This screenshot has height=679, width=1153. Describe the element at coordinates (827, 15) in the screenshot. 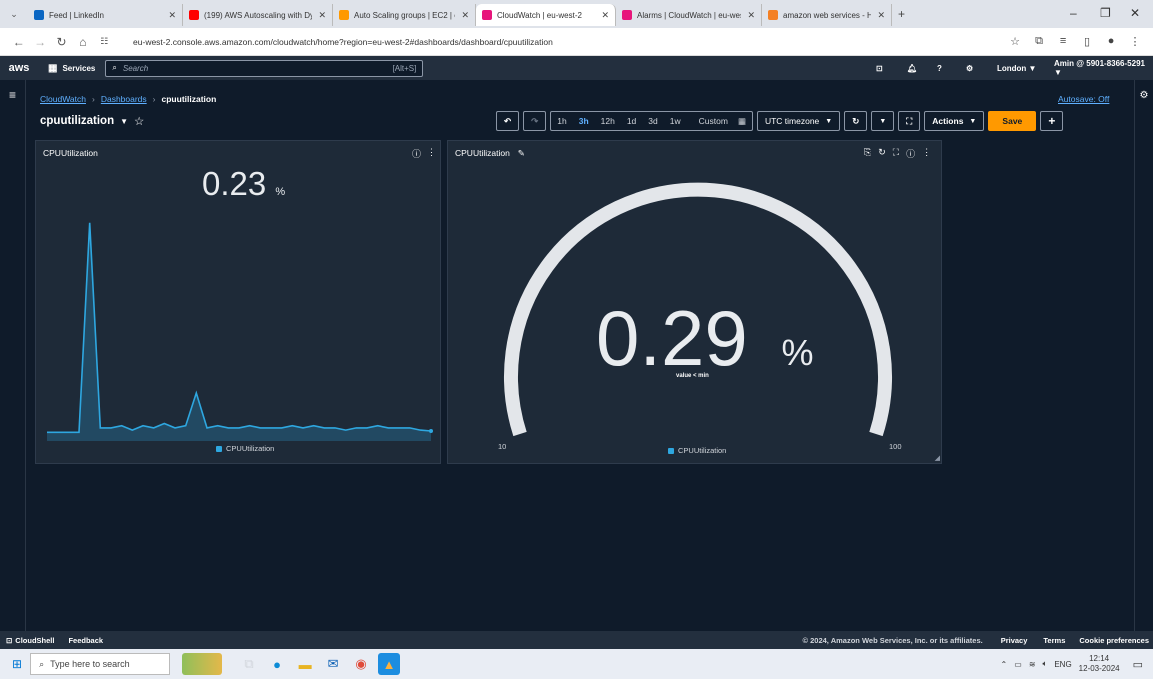

I see `browser-tab: amazon web services - How to✕` at that location.